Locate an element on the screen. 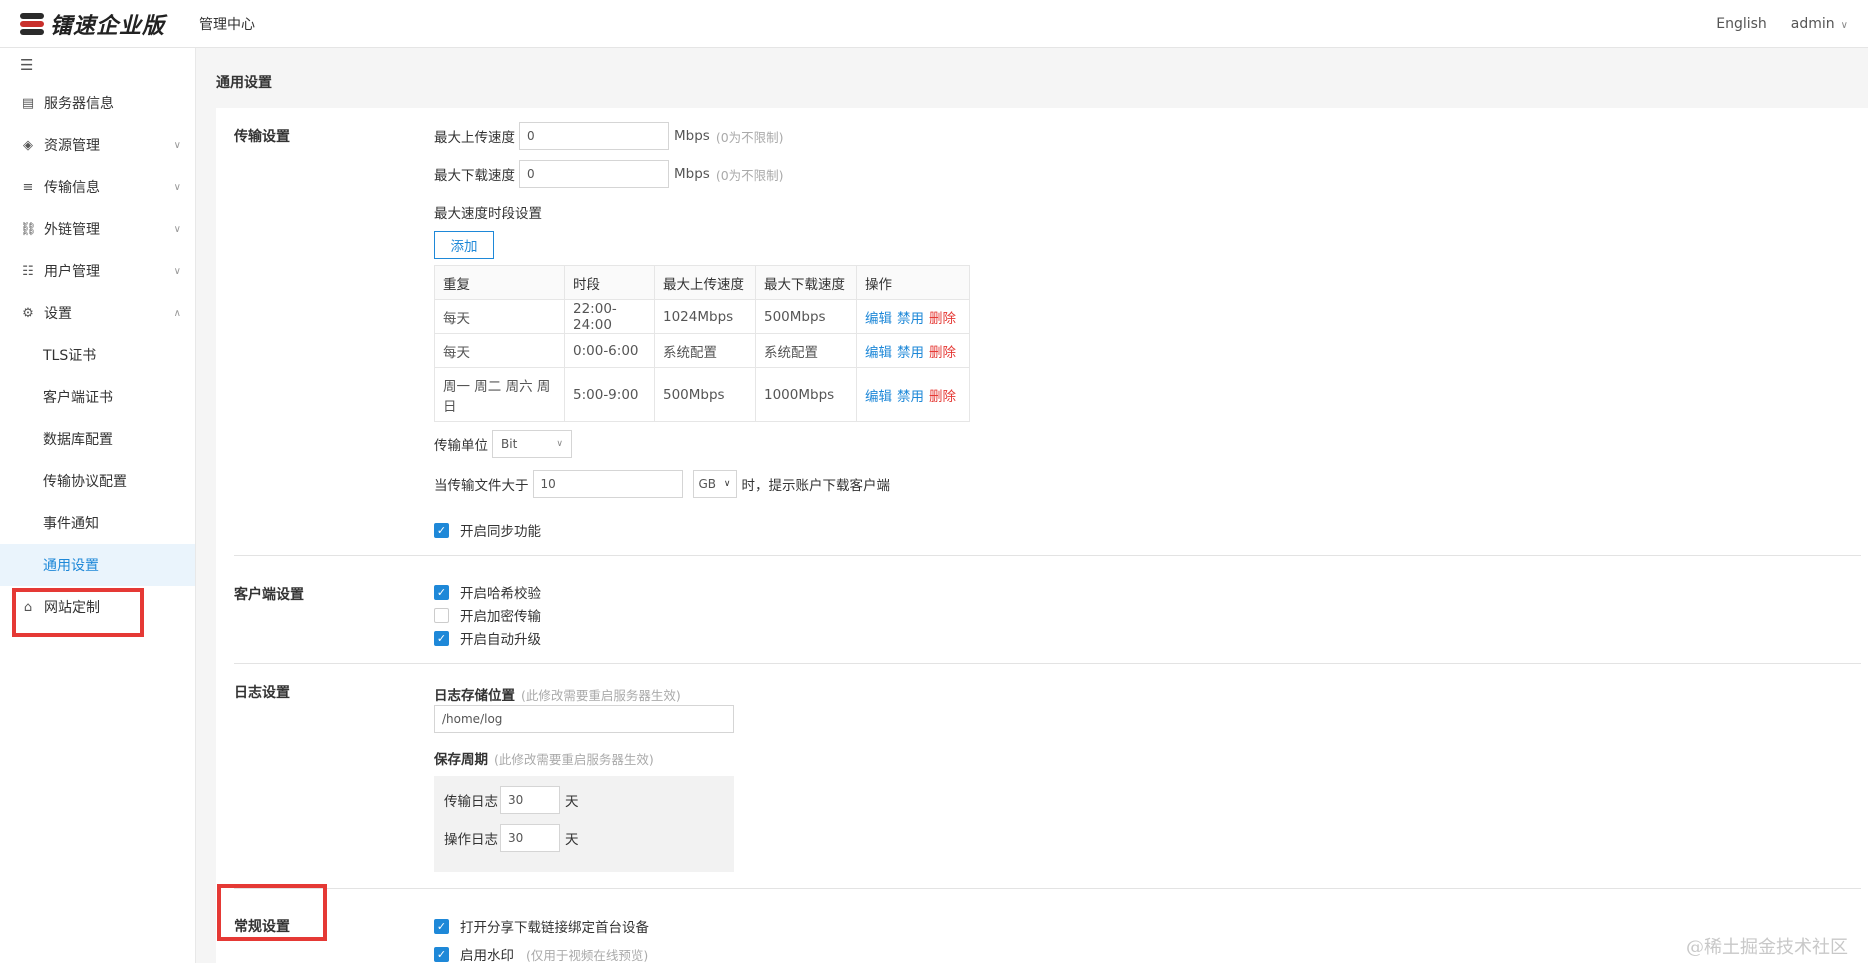 The image size is (1868, 963). sidebar-item-transfer-info: ≡ 传输信息 ∨ is located at coordinates (97, 187).